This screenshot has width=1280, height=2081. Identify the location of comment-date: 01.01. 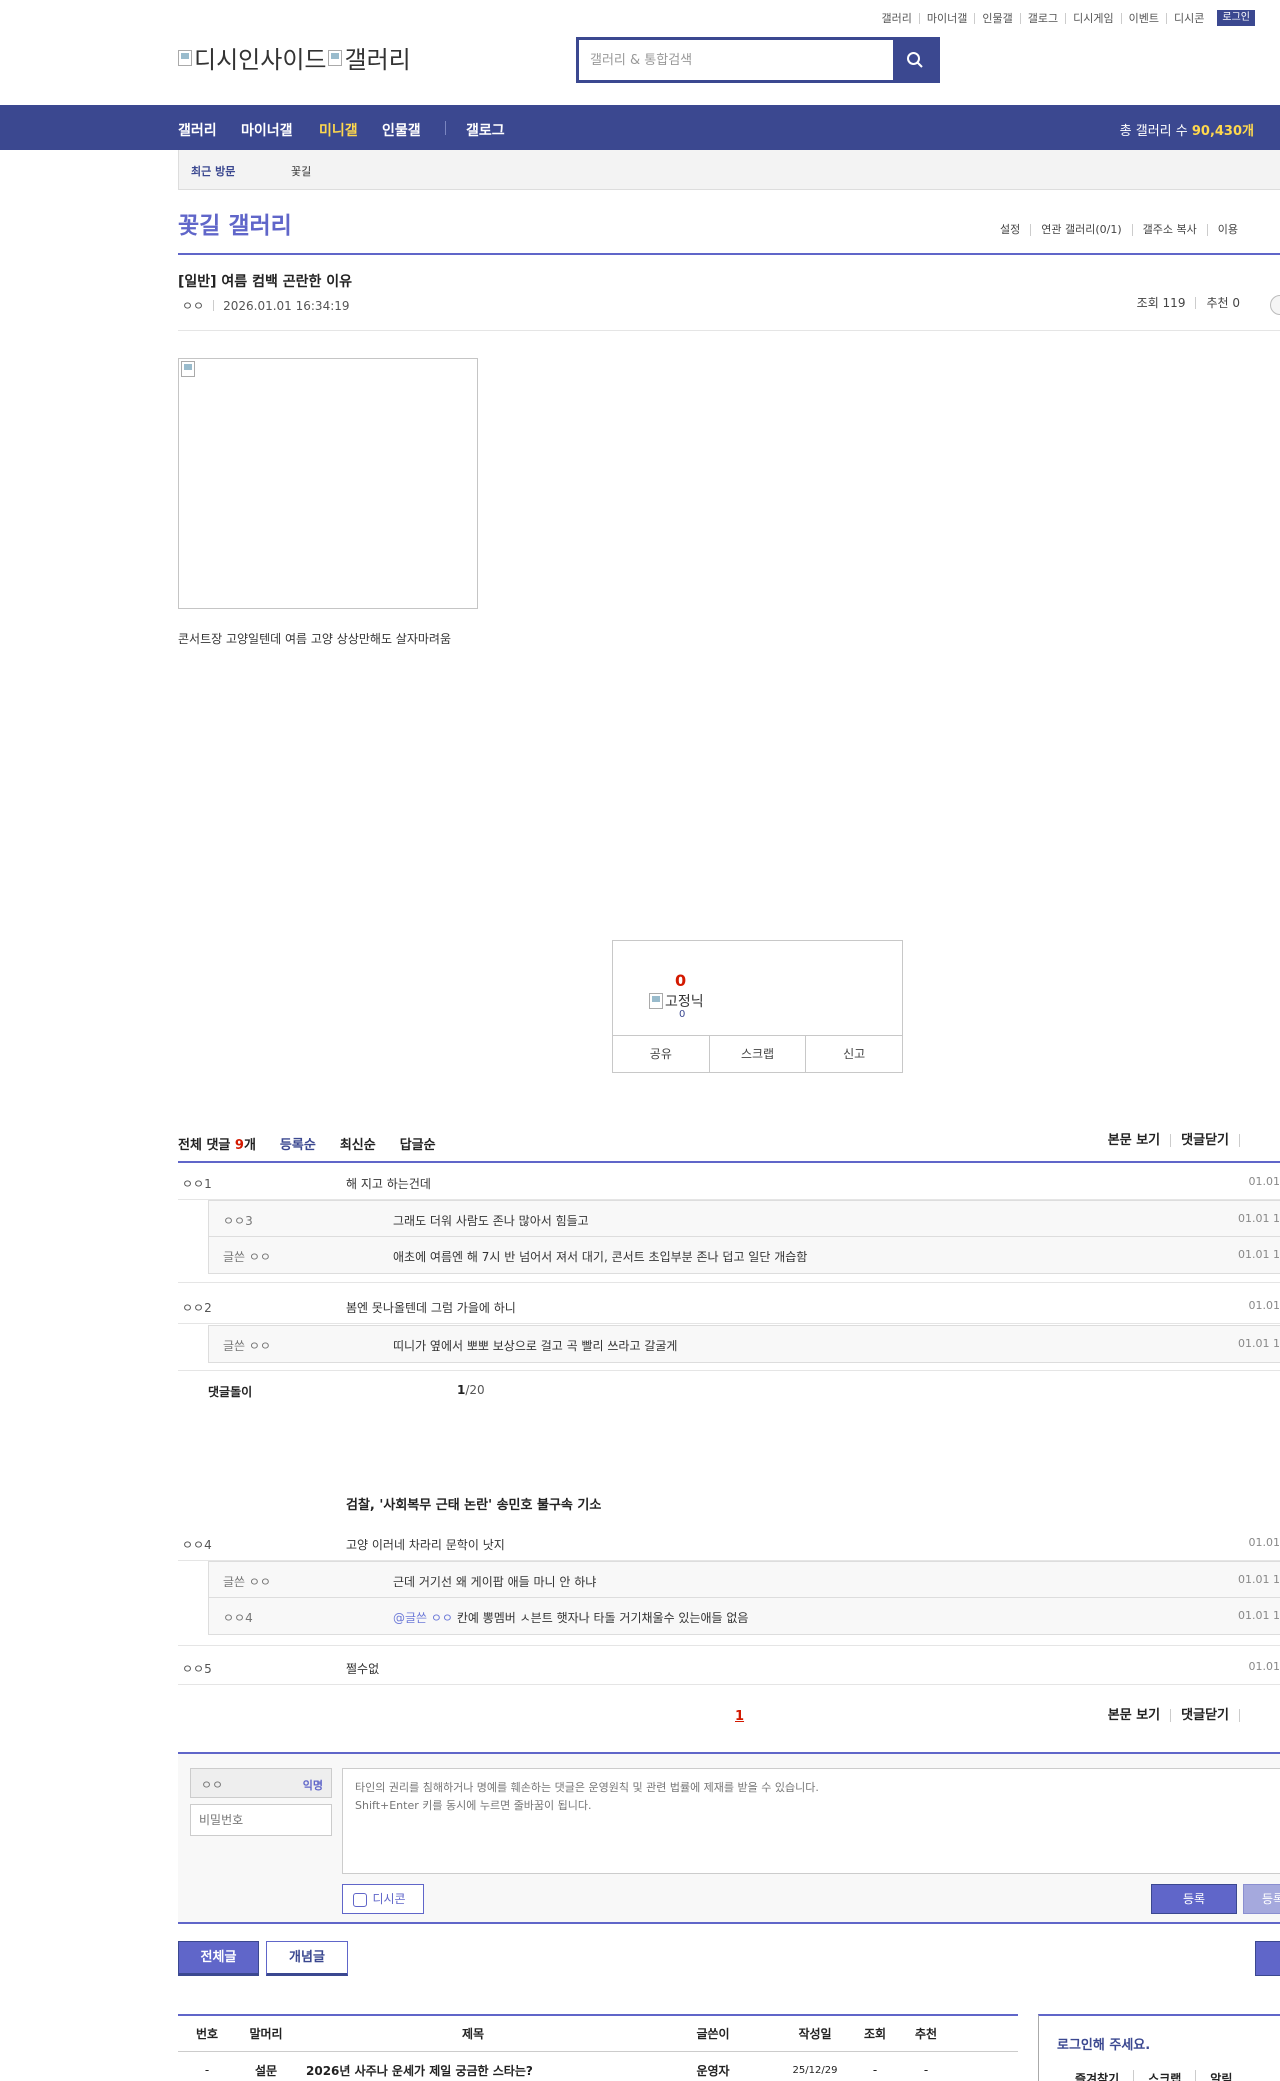
(1264, 1305).